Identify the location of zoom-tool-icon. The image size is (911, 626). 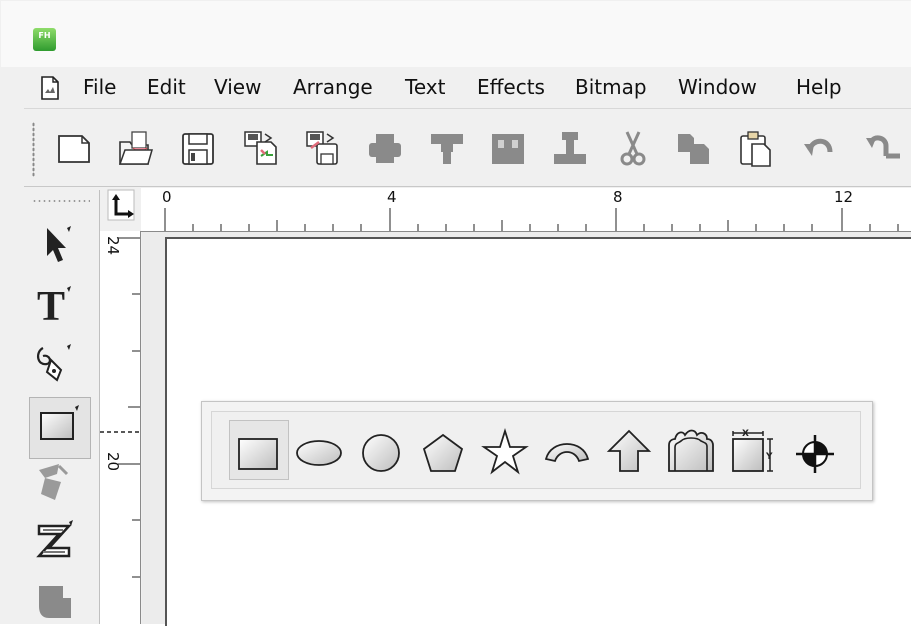
(55, 540).